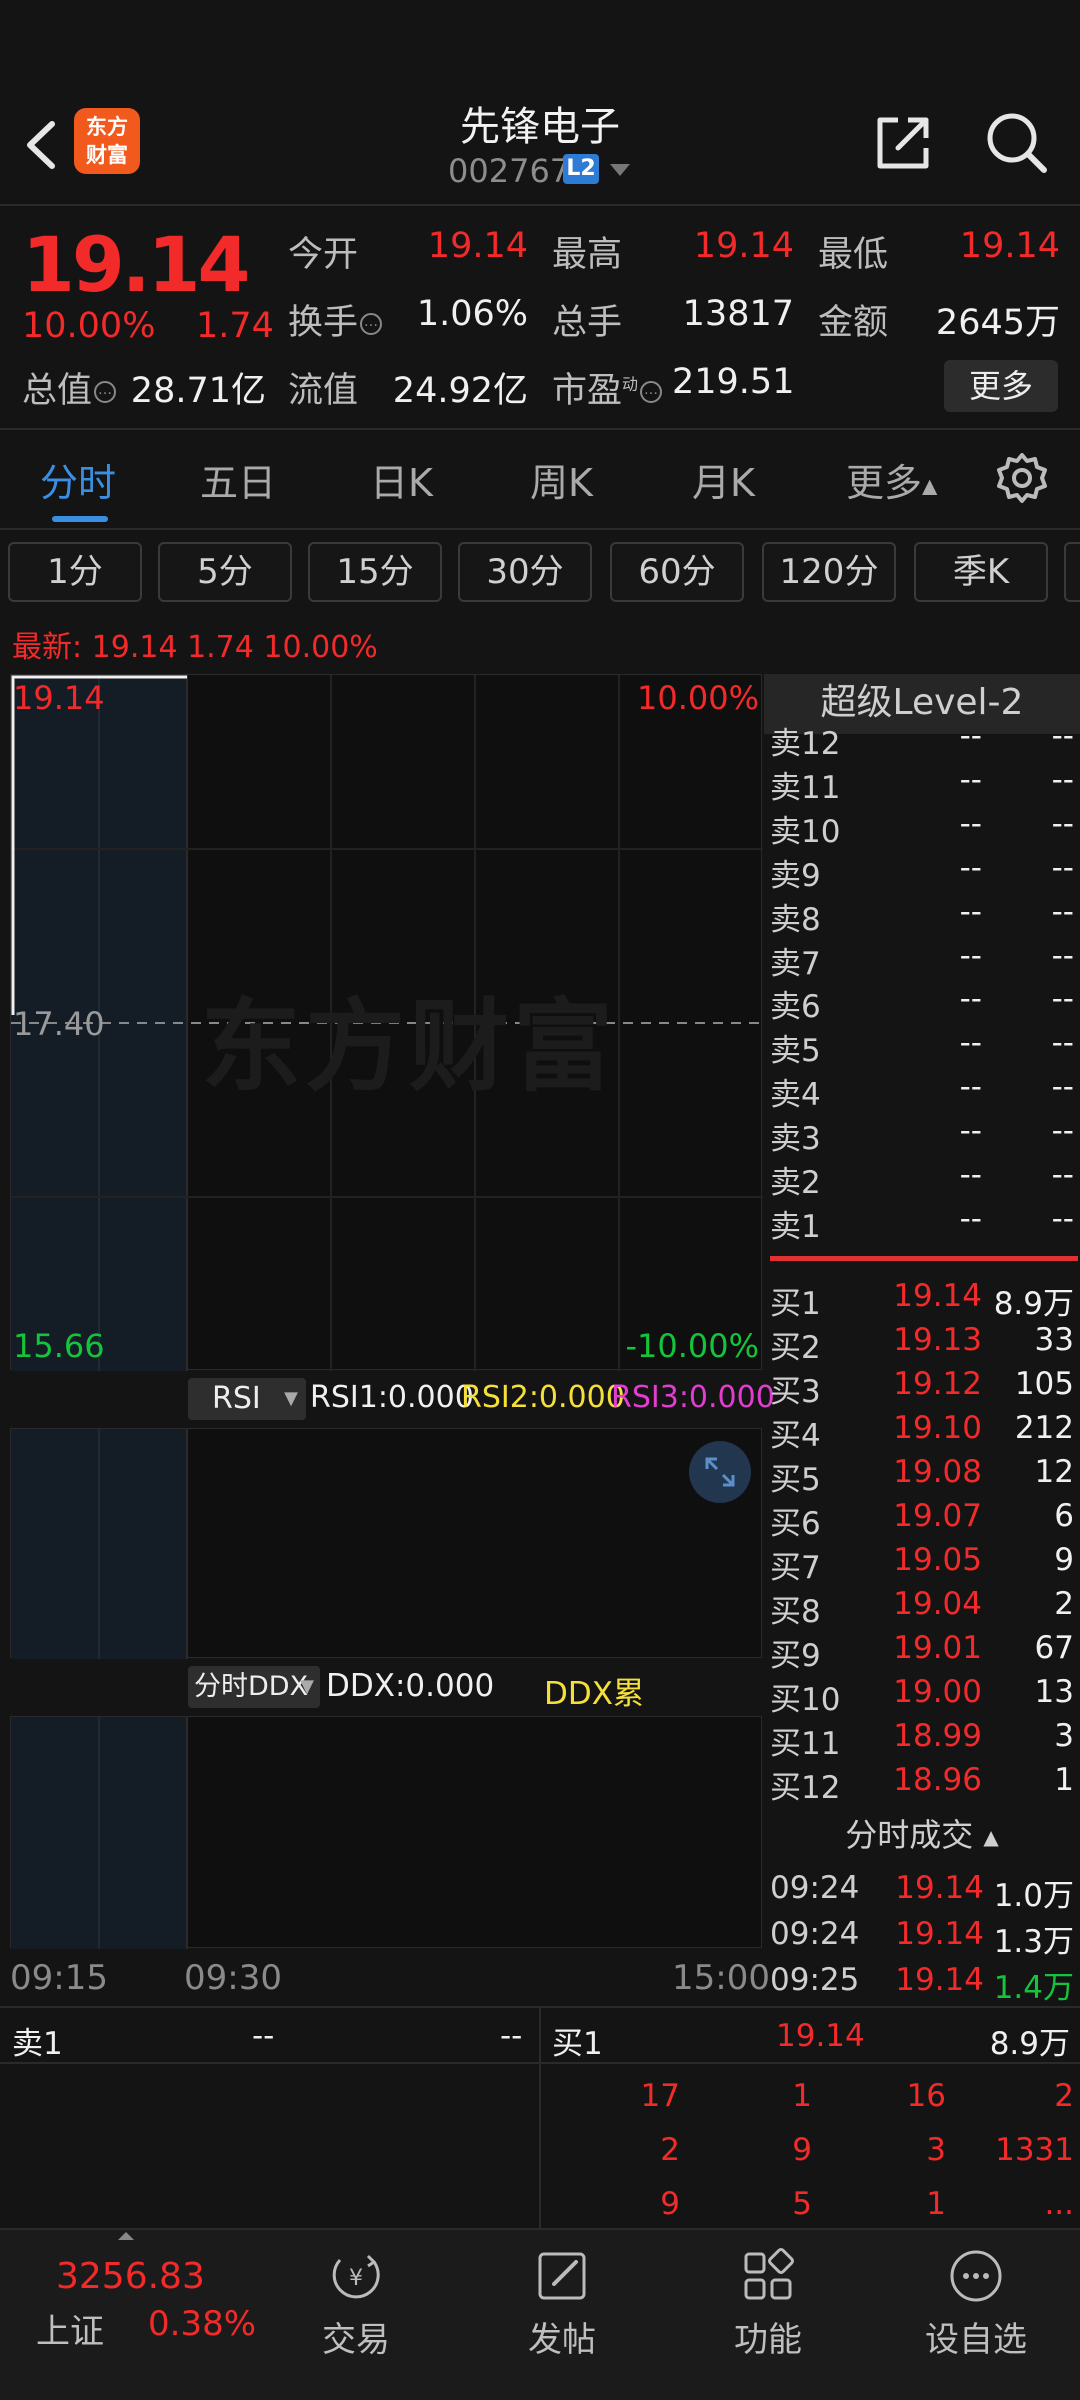 Image resolution: width=1080 pixels, height=2400 pixels. Describe the element at coordinates (89, 326) in the screenshot. I see `change-percent: 10.00%` at that location.